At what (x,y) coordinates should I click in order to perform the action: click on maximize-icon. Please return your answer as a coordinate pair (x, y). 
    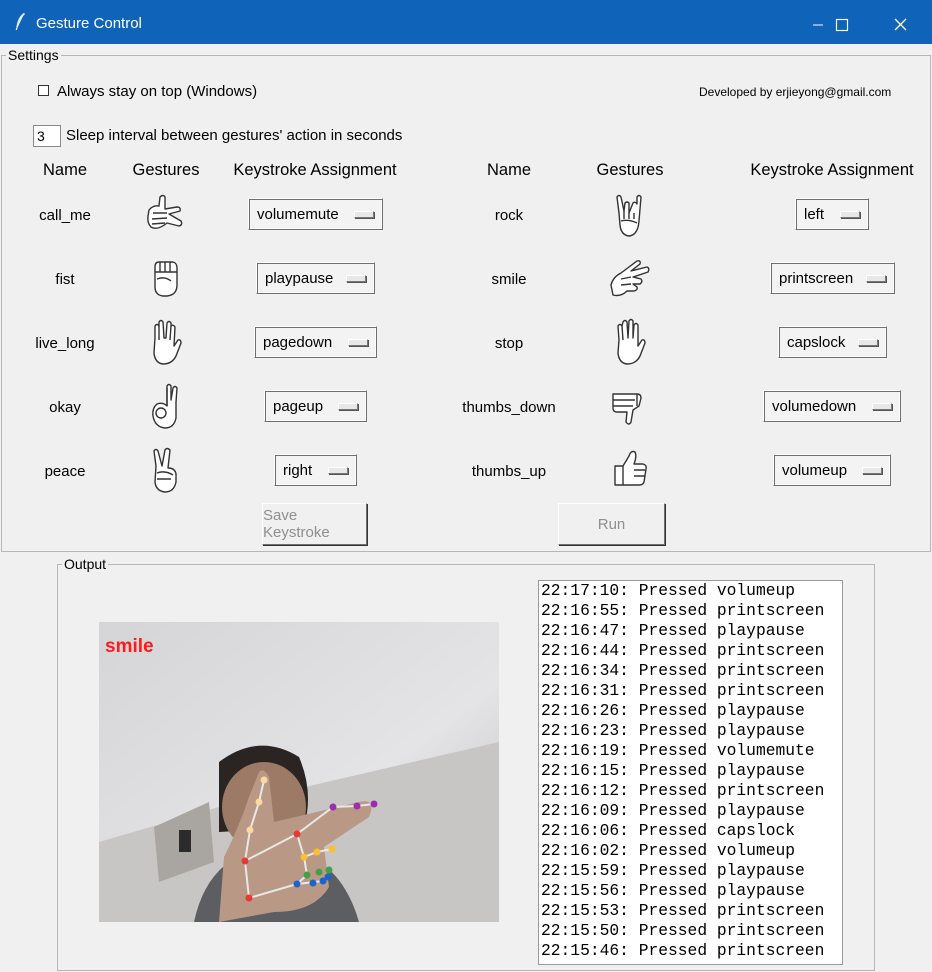
    Looking at the image, I should click on (842, 25).